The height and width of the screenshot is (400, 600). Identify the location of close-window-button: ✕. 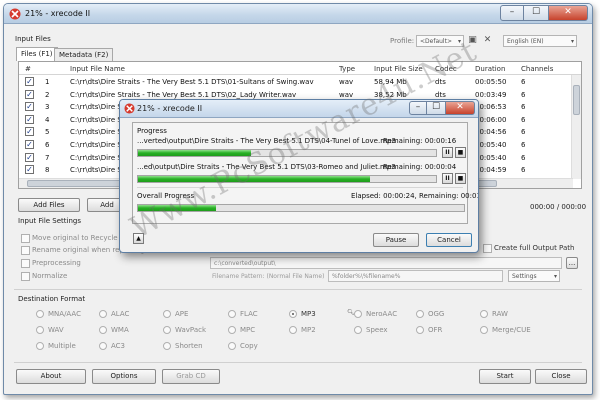
(568, 13).